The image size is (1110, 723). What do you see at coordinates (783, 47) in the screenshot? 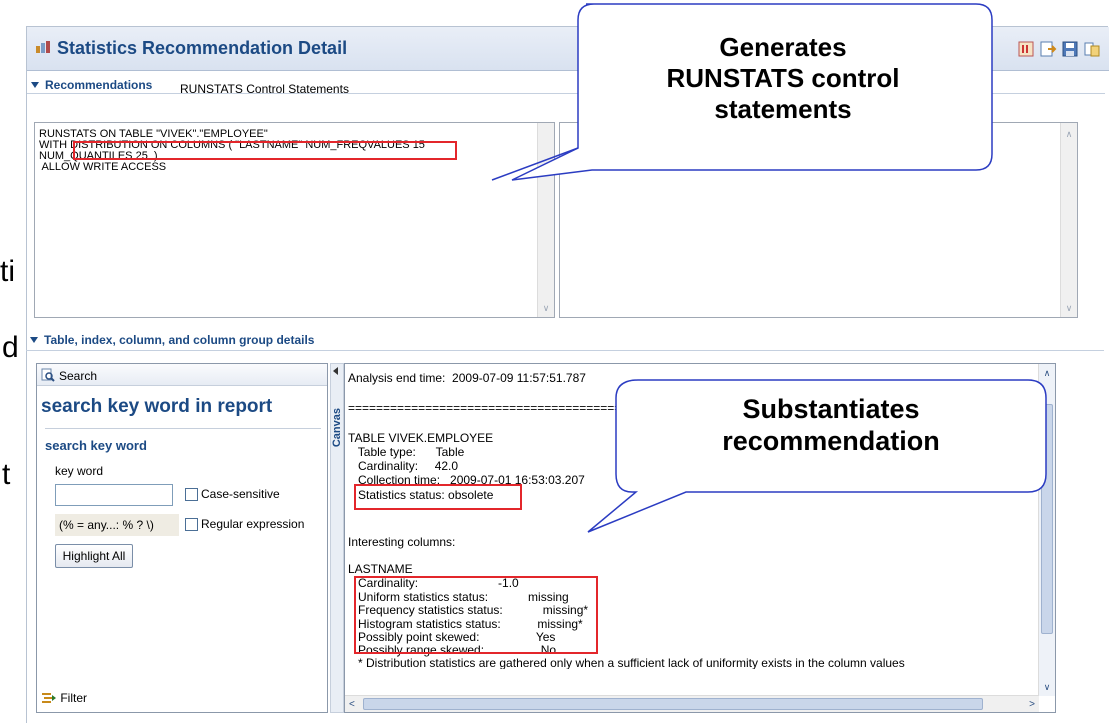
I see `callout-line: Generates` at bounding box center [783, 47].